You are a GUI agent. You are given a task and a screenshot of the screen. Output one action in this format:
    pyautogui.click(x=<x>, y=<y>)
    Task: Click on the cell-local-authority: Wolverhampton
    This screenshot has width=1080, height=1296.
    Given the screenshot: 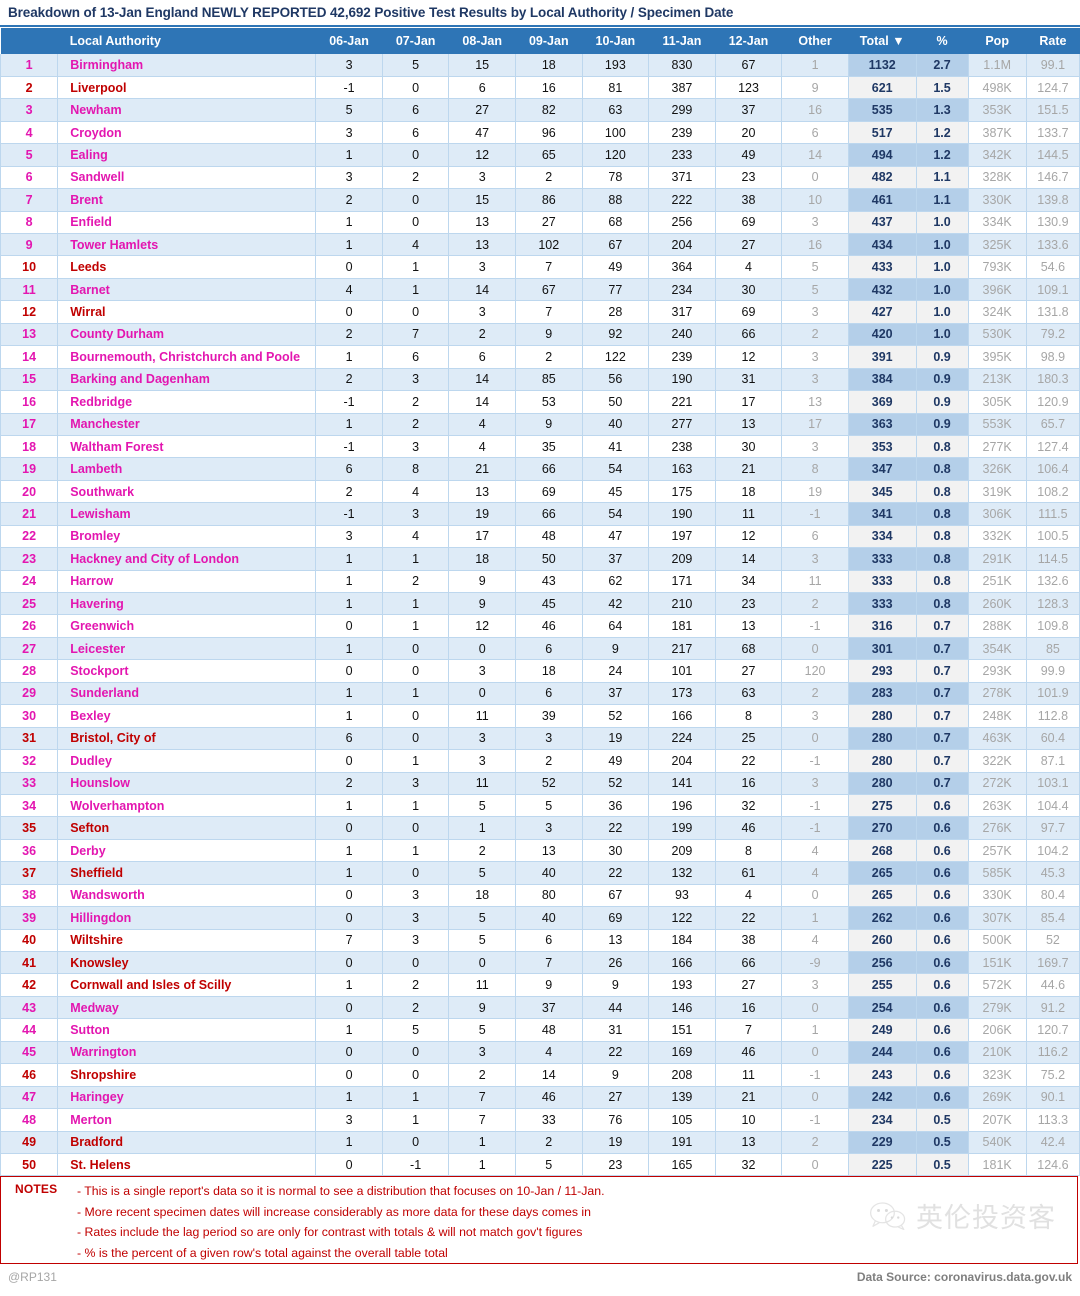 What is the action you would take?
    pyautogui.click(x=187, y=806)
    